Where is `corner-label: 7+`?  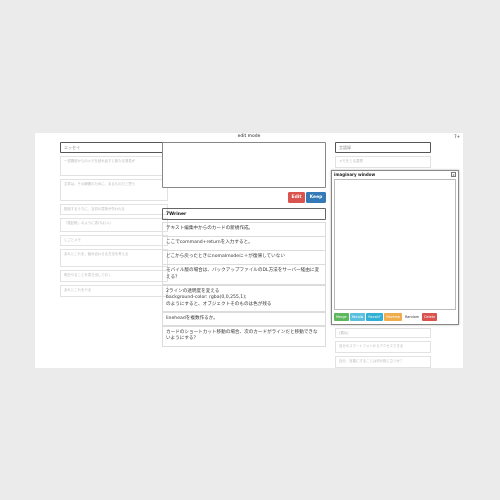 corner-label: 7+ is located at coordinates (457, 136).